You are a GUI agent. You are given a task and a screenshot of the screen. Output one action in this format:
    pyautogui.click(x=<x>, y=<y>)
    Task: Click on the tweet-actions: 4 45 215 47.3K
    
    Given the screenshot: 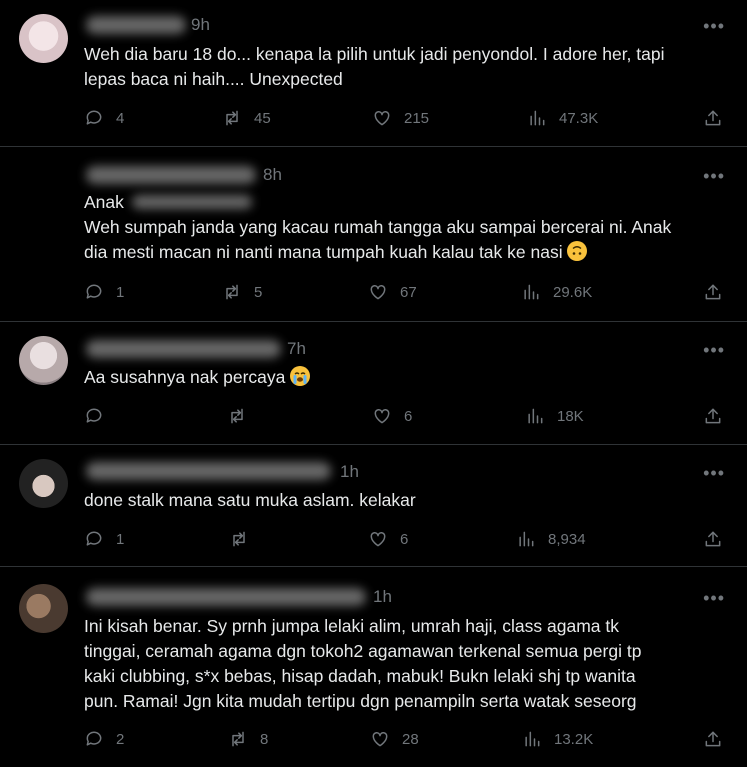 What is the action you would take?
    pyautogui.click(x=403, y=120)
    